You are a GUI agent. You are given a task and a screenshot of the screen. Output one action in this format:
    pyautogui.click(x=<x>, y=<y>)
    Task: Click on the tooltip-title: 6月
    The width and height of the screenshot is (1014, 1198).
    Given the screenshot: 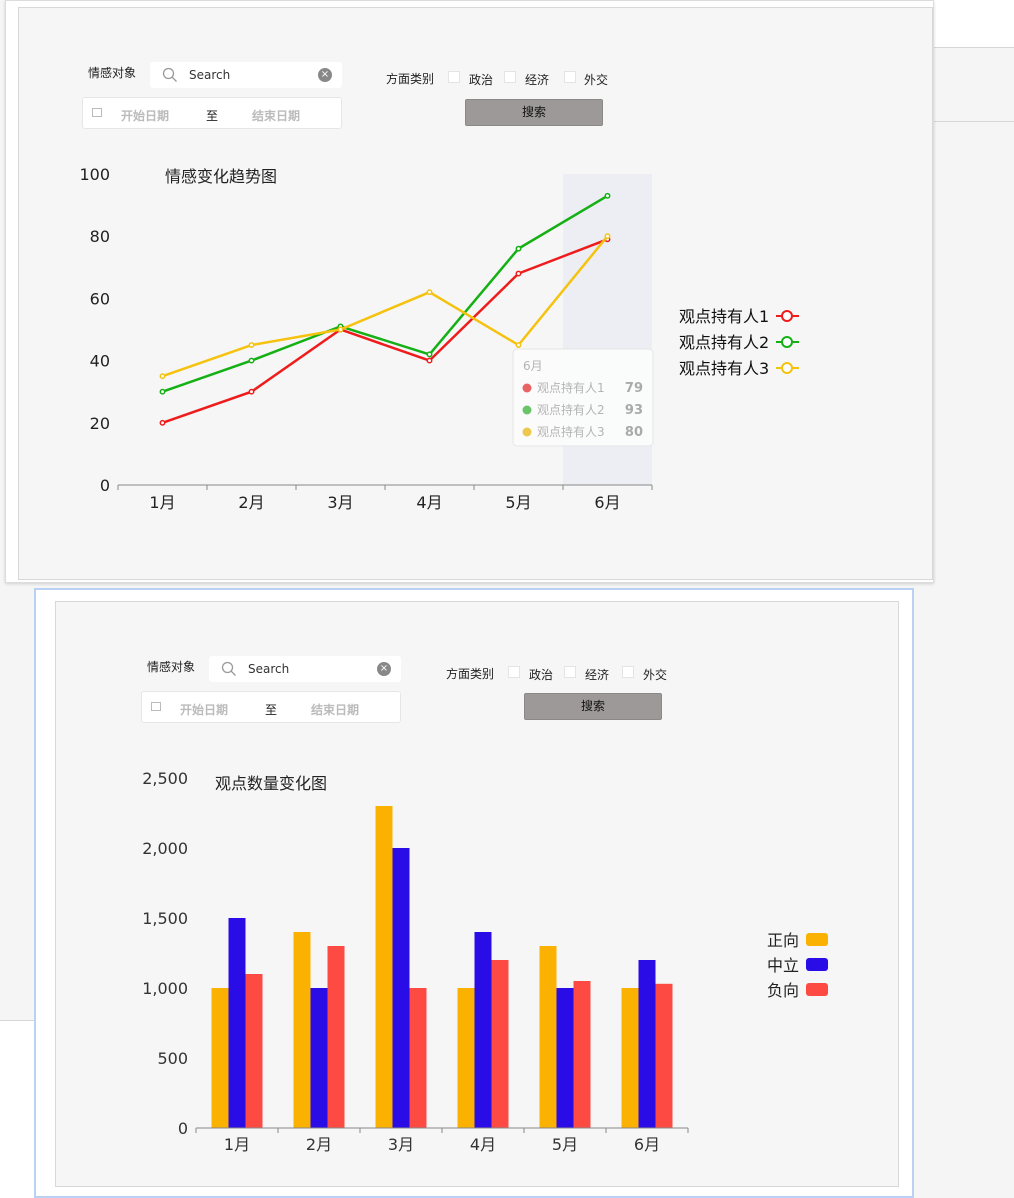 What is the action you would take?
    pyautogui.click(x=533, y=366)
    